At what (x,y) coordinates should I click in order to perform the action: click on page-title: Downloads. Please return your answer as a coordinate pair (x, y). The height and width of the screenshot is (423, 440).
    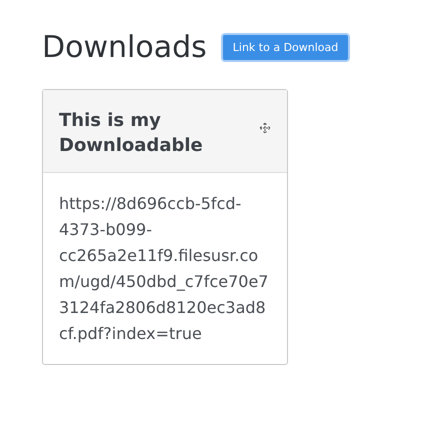
    Looking at the image, I should click on (124, 47).